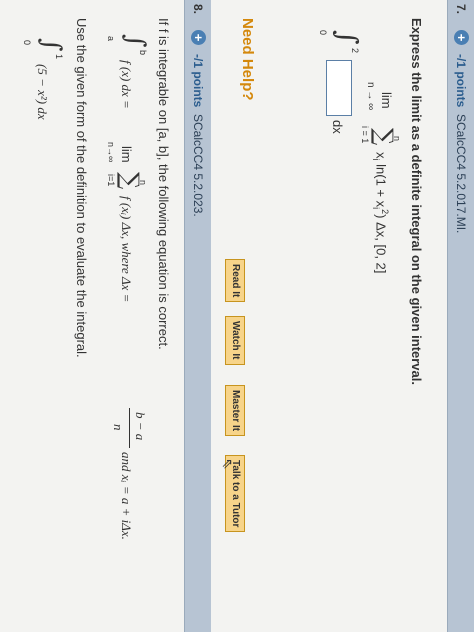  What do you see at coordinates (51, 45) in the screenshot?
I see `q8-integral-sign-icon: ∫` at bounding box center [51, 45].